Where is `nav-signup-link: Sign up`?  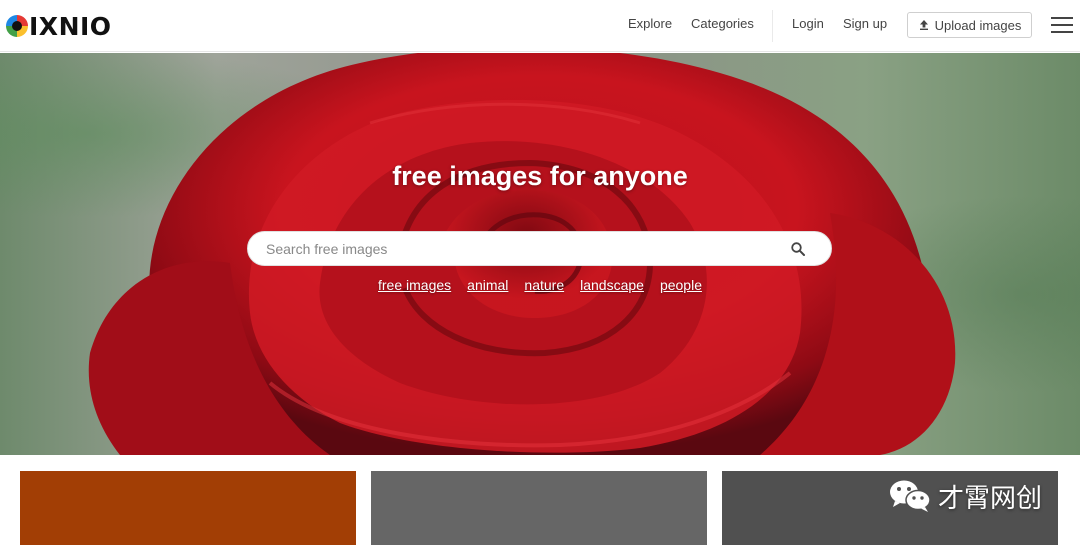 nav-signup-link: Sign up is located at coordinates (865, 23).